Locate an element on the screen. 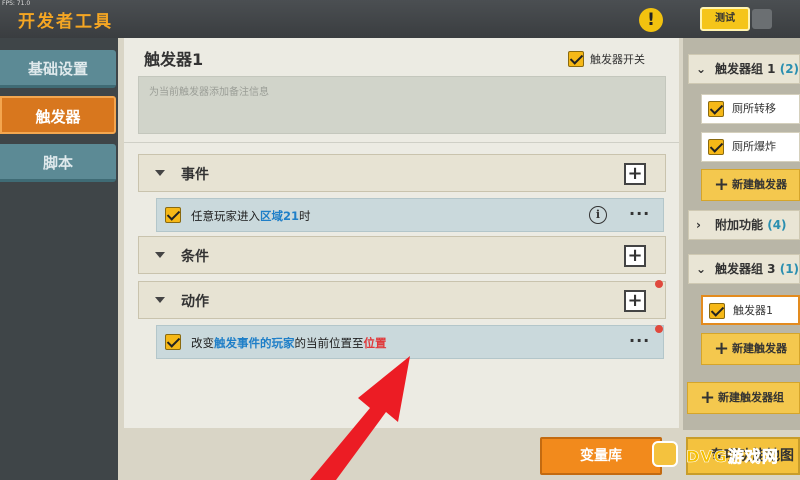  section-condition-label: 条件 is located at coordinates (195, 257).